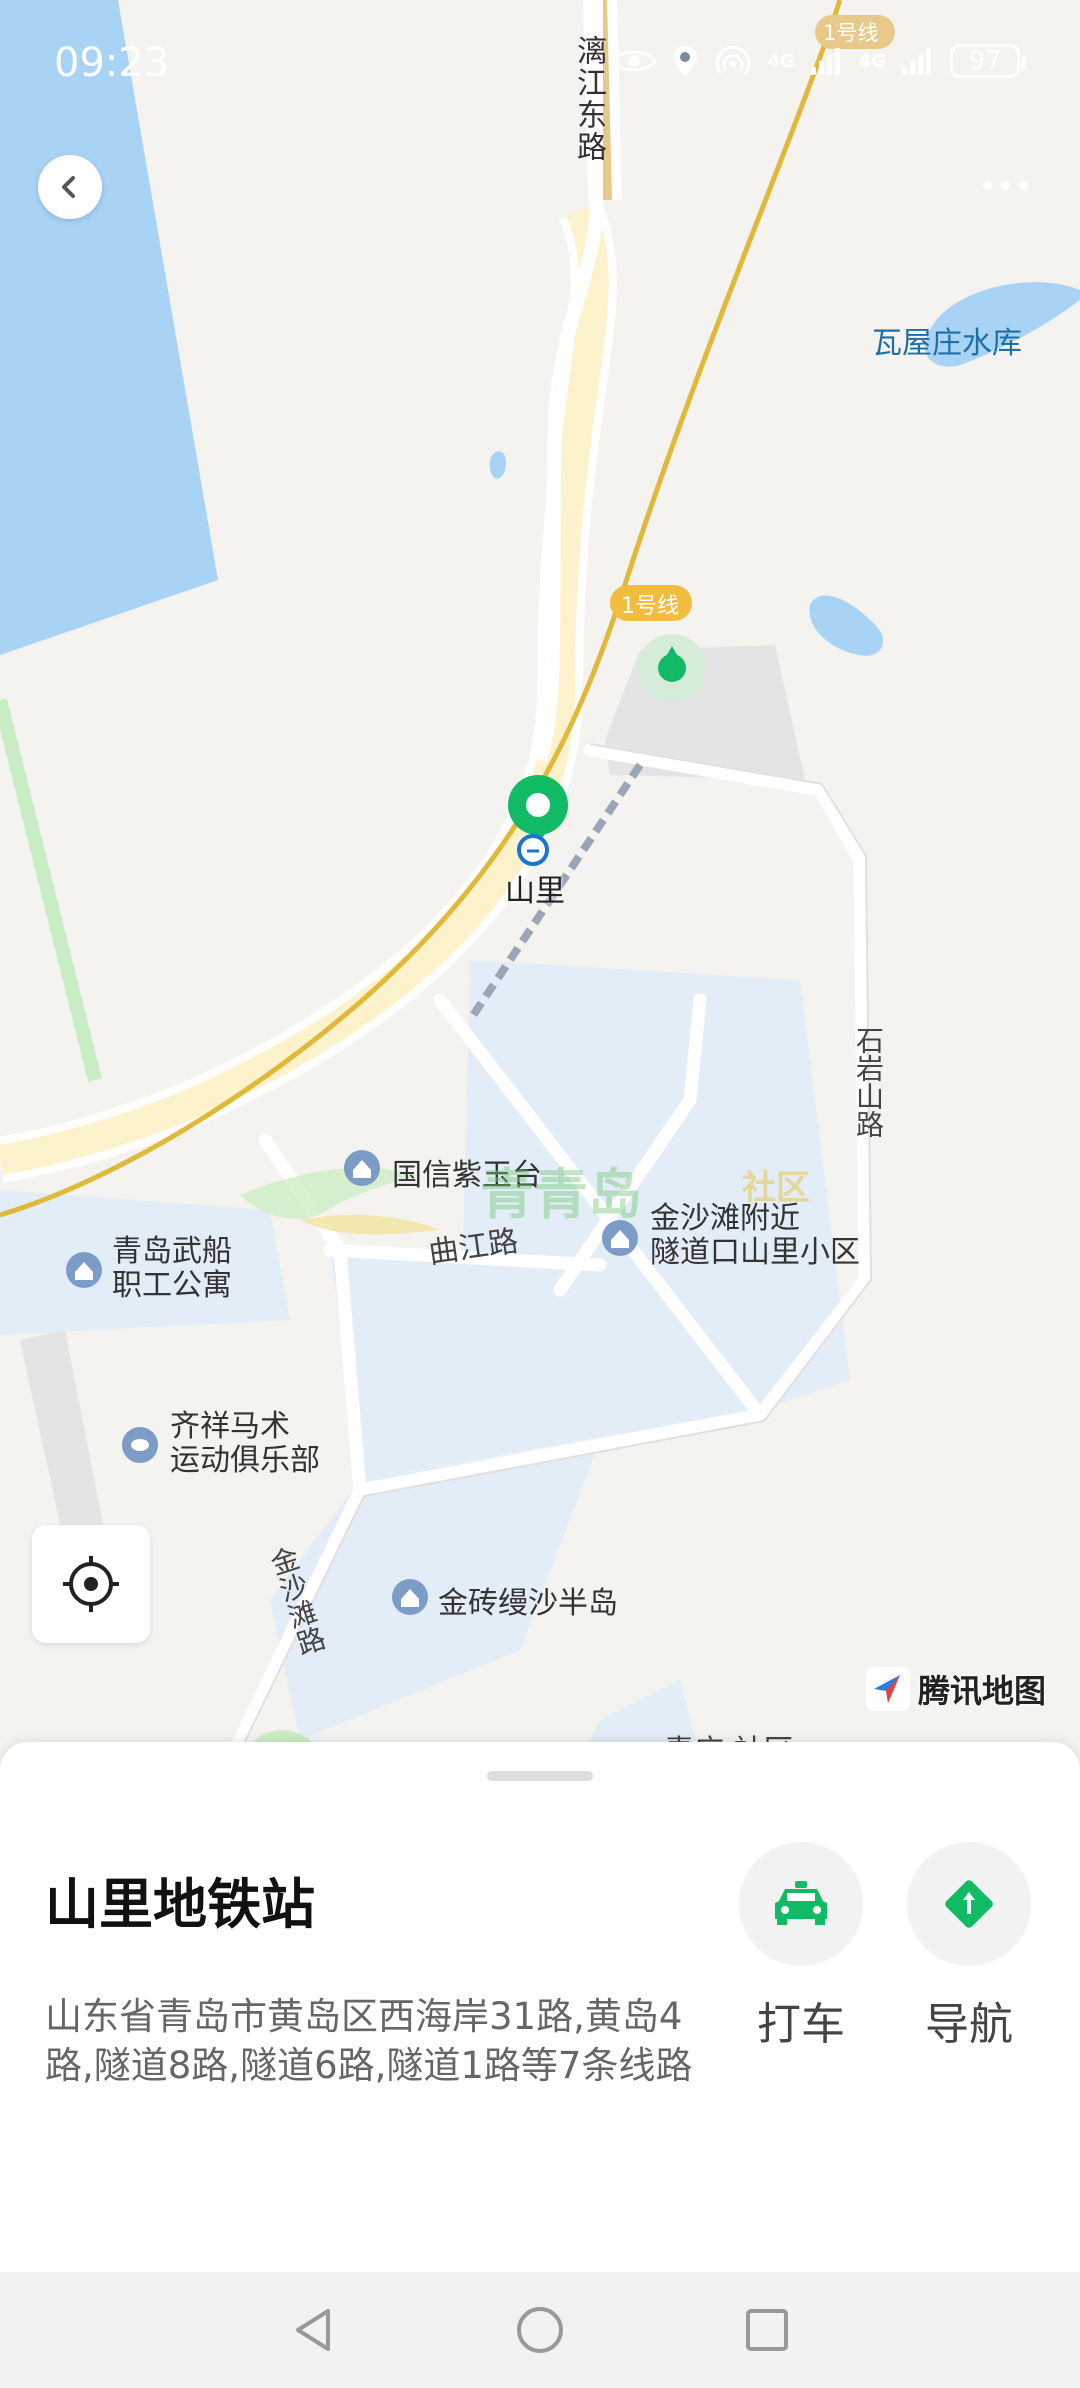 This screenshot has height=2388, width=1080. What do you see at coordinates (982, 1691) in the screenshot?
I see `map-brand-text: 腾讯地图` at bounding box center [982, 1691].